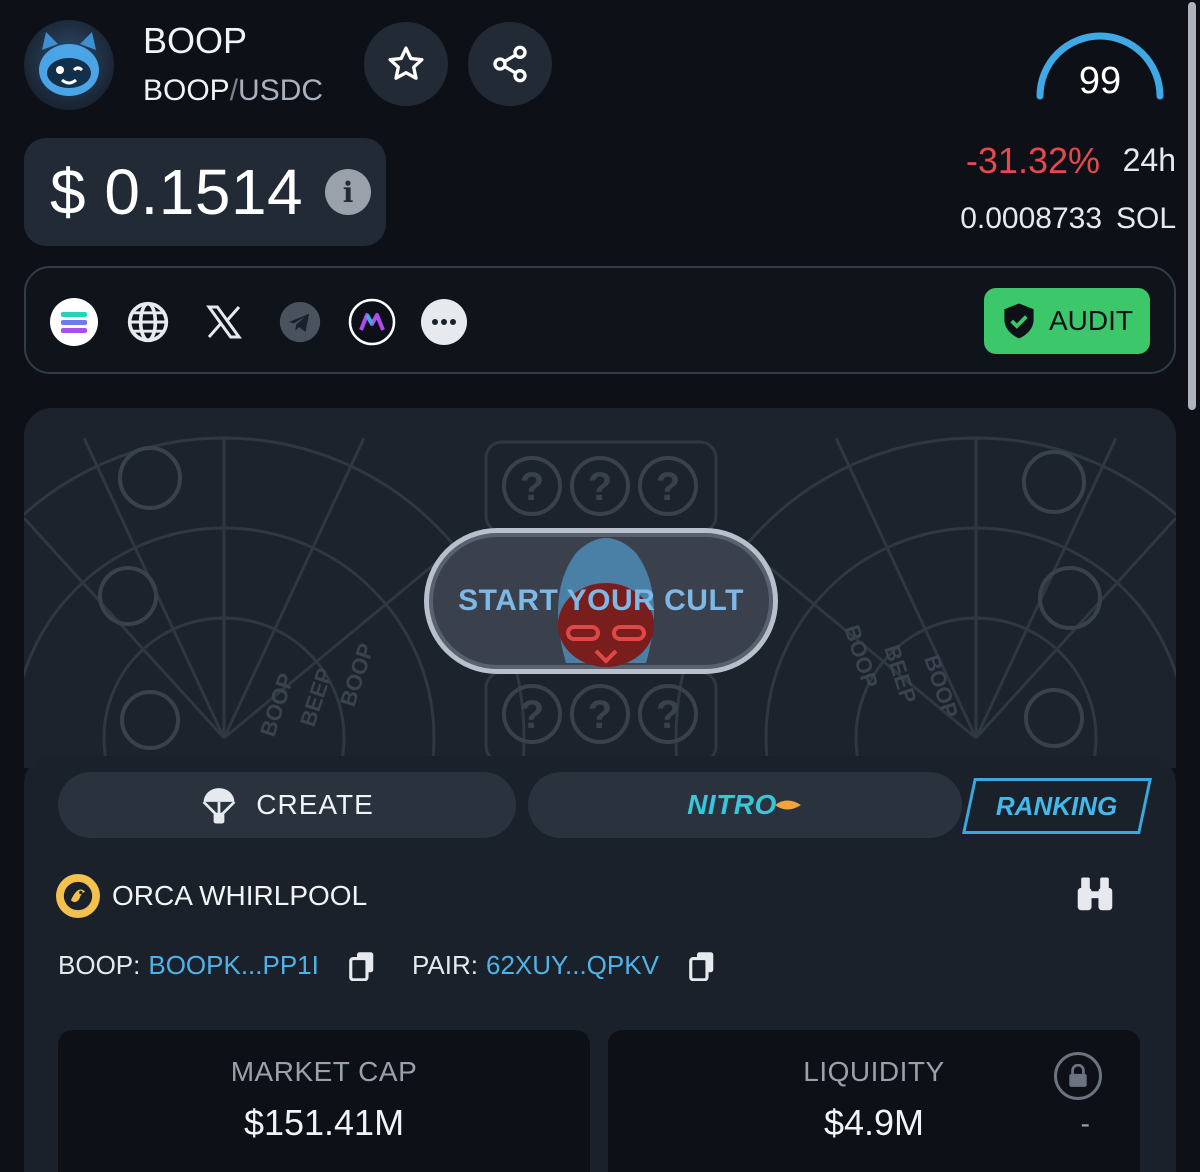  Describe the element at coordinates (1192, 206) in the screenshot. I see `scrollbar` at that location.